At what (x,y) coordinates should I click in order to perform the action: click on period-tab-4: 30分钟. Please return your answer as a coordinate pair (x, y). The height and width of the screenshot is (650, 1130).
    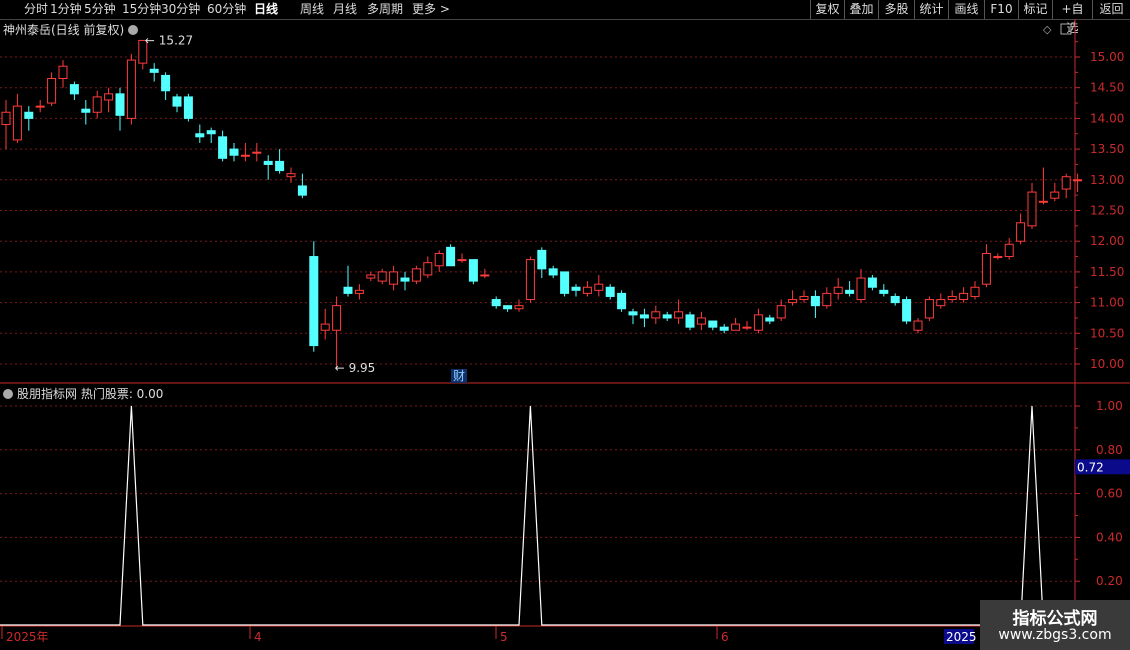
    Looking at the image, I should click on (180, 9).